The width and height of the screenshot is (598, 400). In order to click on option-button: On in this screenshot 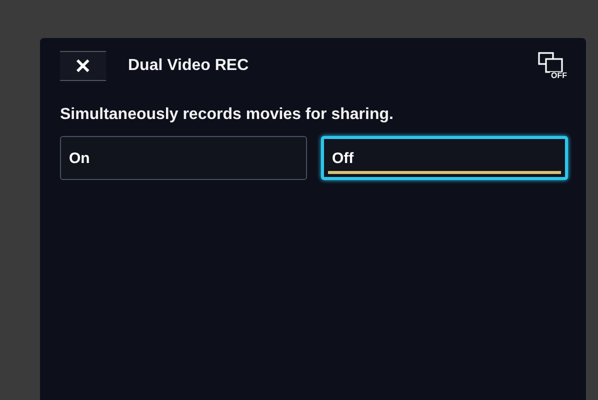, I will do `click(183, 158)`.